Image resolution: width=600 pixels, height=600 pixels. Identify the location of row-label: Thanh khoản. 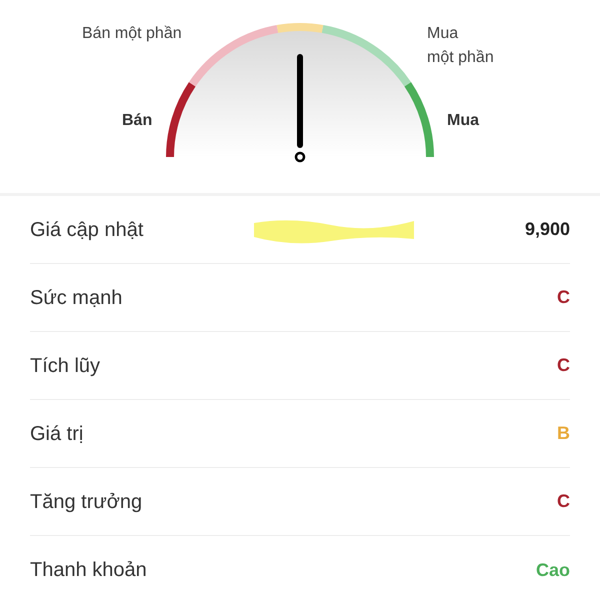
(88, 570).